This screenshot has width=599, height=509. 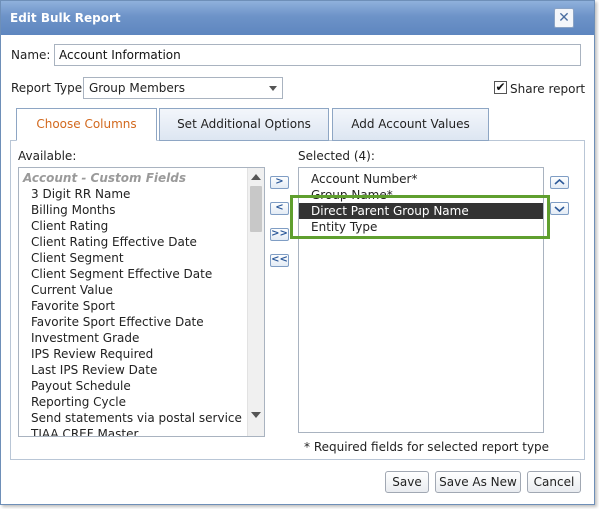 What do you see at coordinates (141, 370) in the screenshot?
I see `list-item: Last IPS Review Date` at bounding box center [141, 370].